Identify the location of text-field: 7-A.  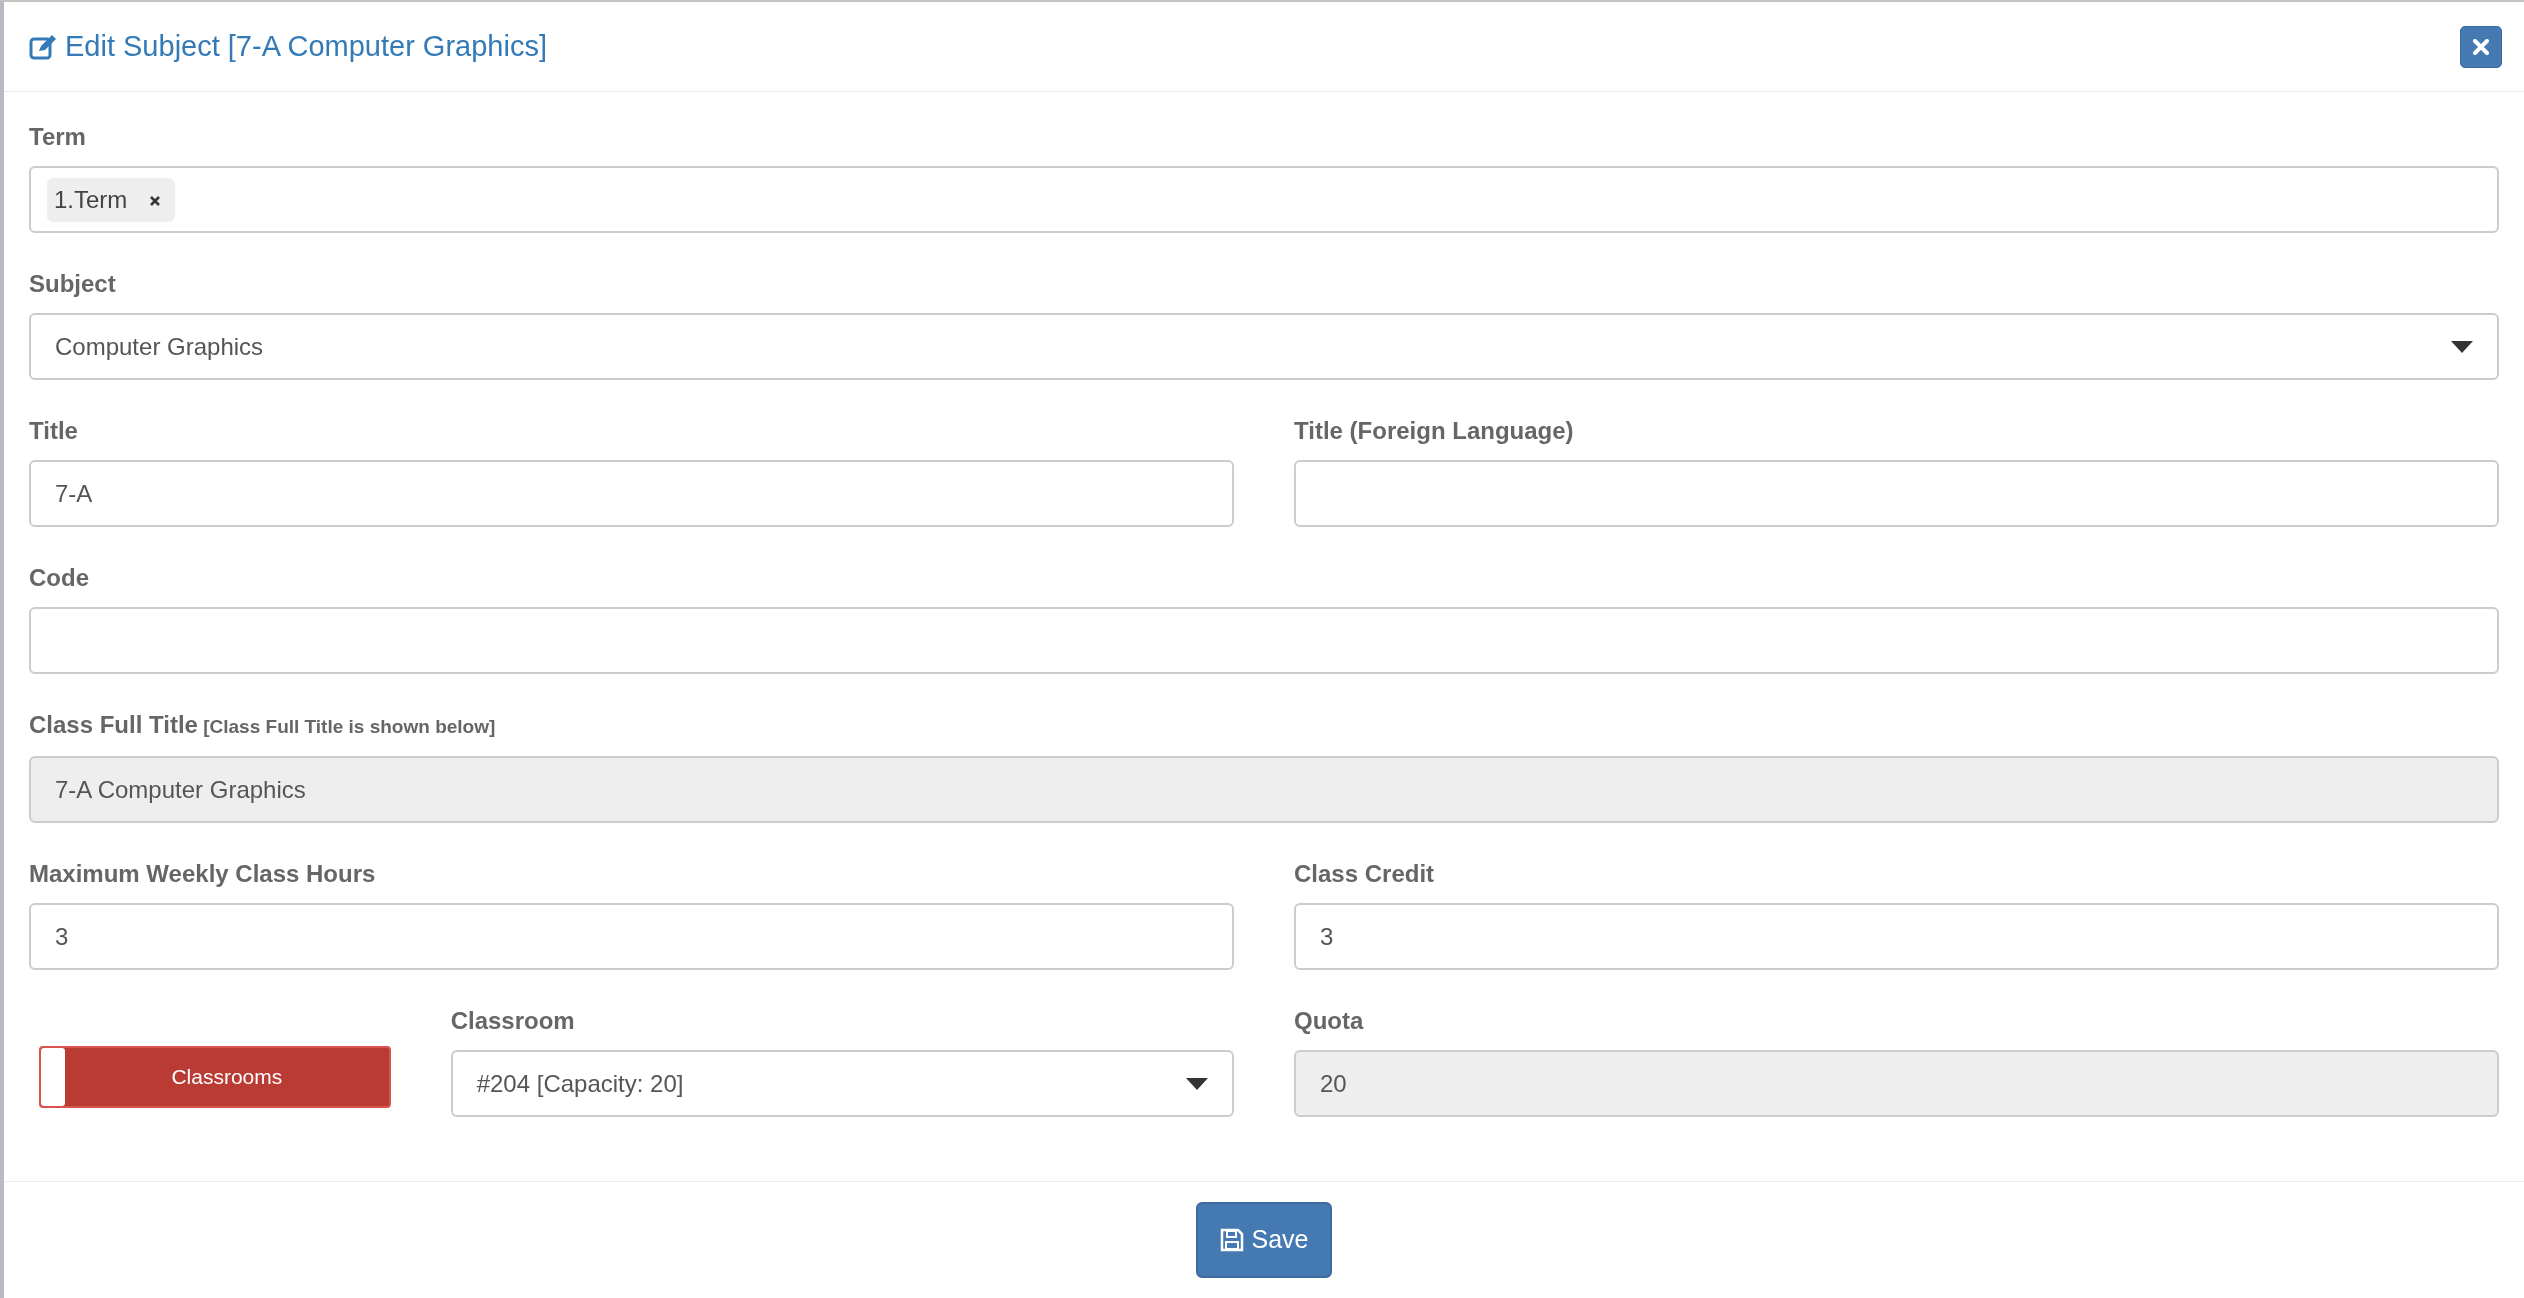
(631, 493).